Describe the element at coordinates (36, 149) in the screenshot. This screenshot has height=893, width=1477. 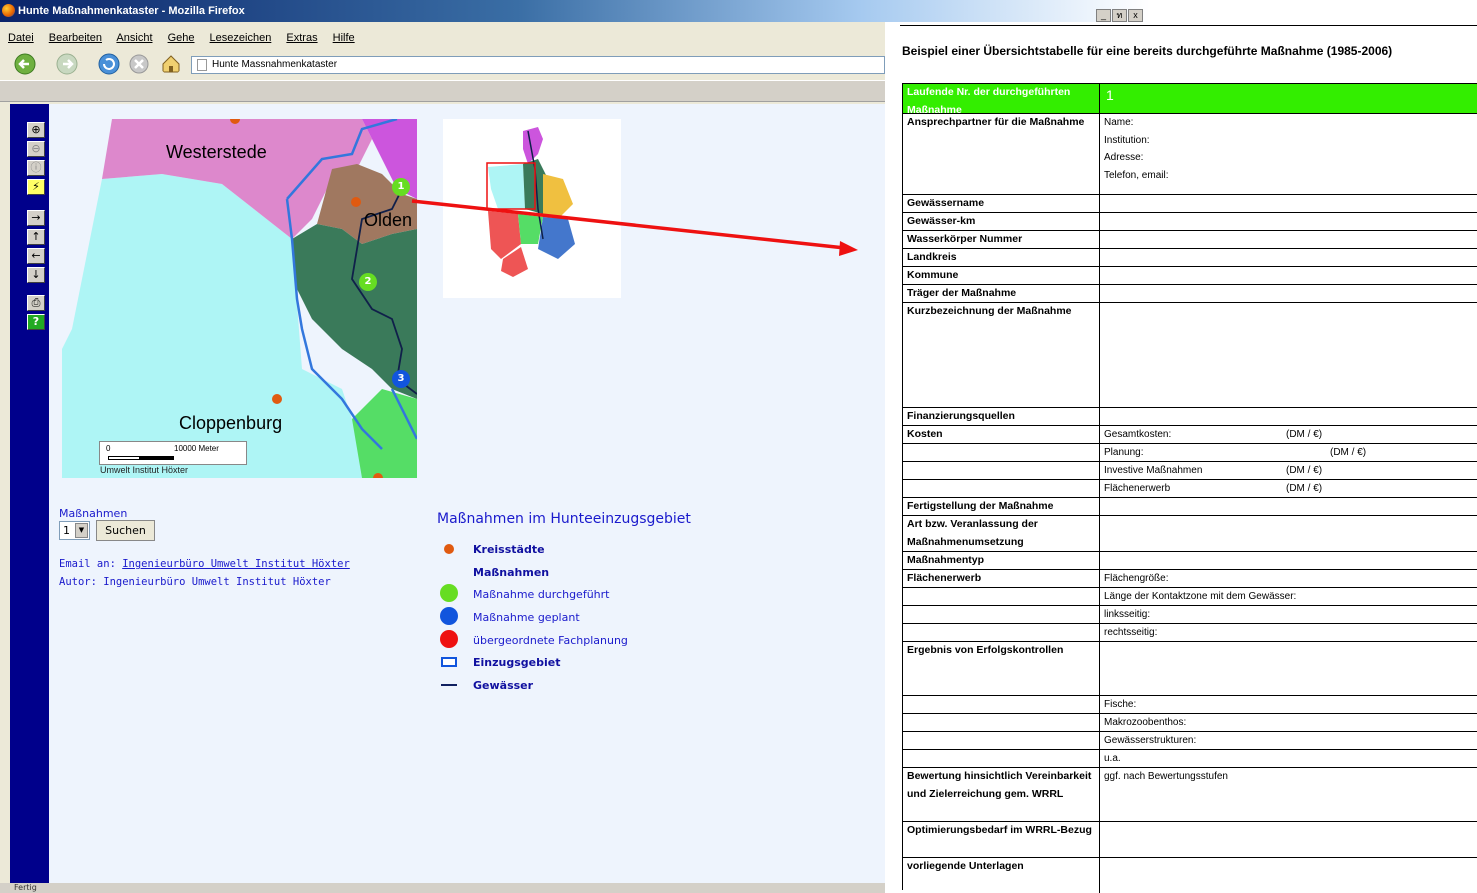
I see `zoom-out-icon: ⊖` at that location.